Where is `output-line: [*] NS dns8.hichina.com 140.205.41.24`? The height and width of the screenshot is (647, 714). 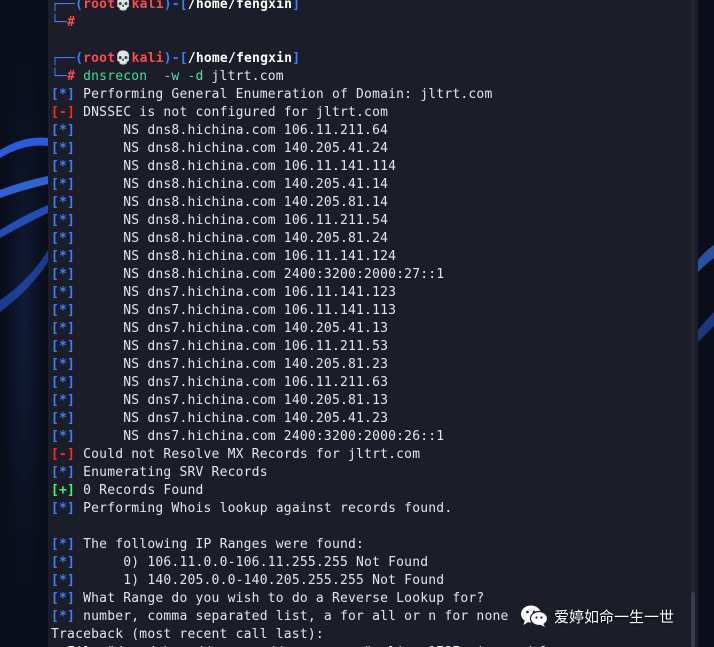 output-line: [*] NS dns8.hichina.com 140.205.41.24 is located at coordinates (374, 149).